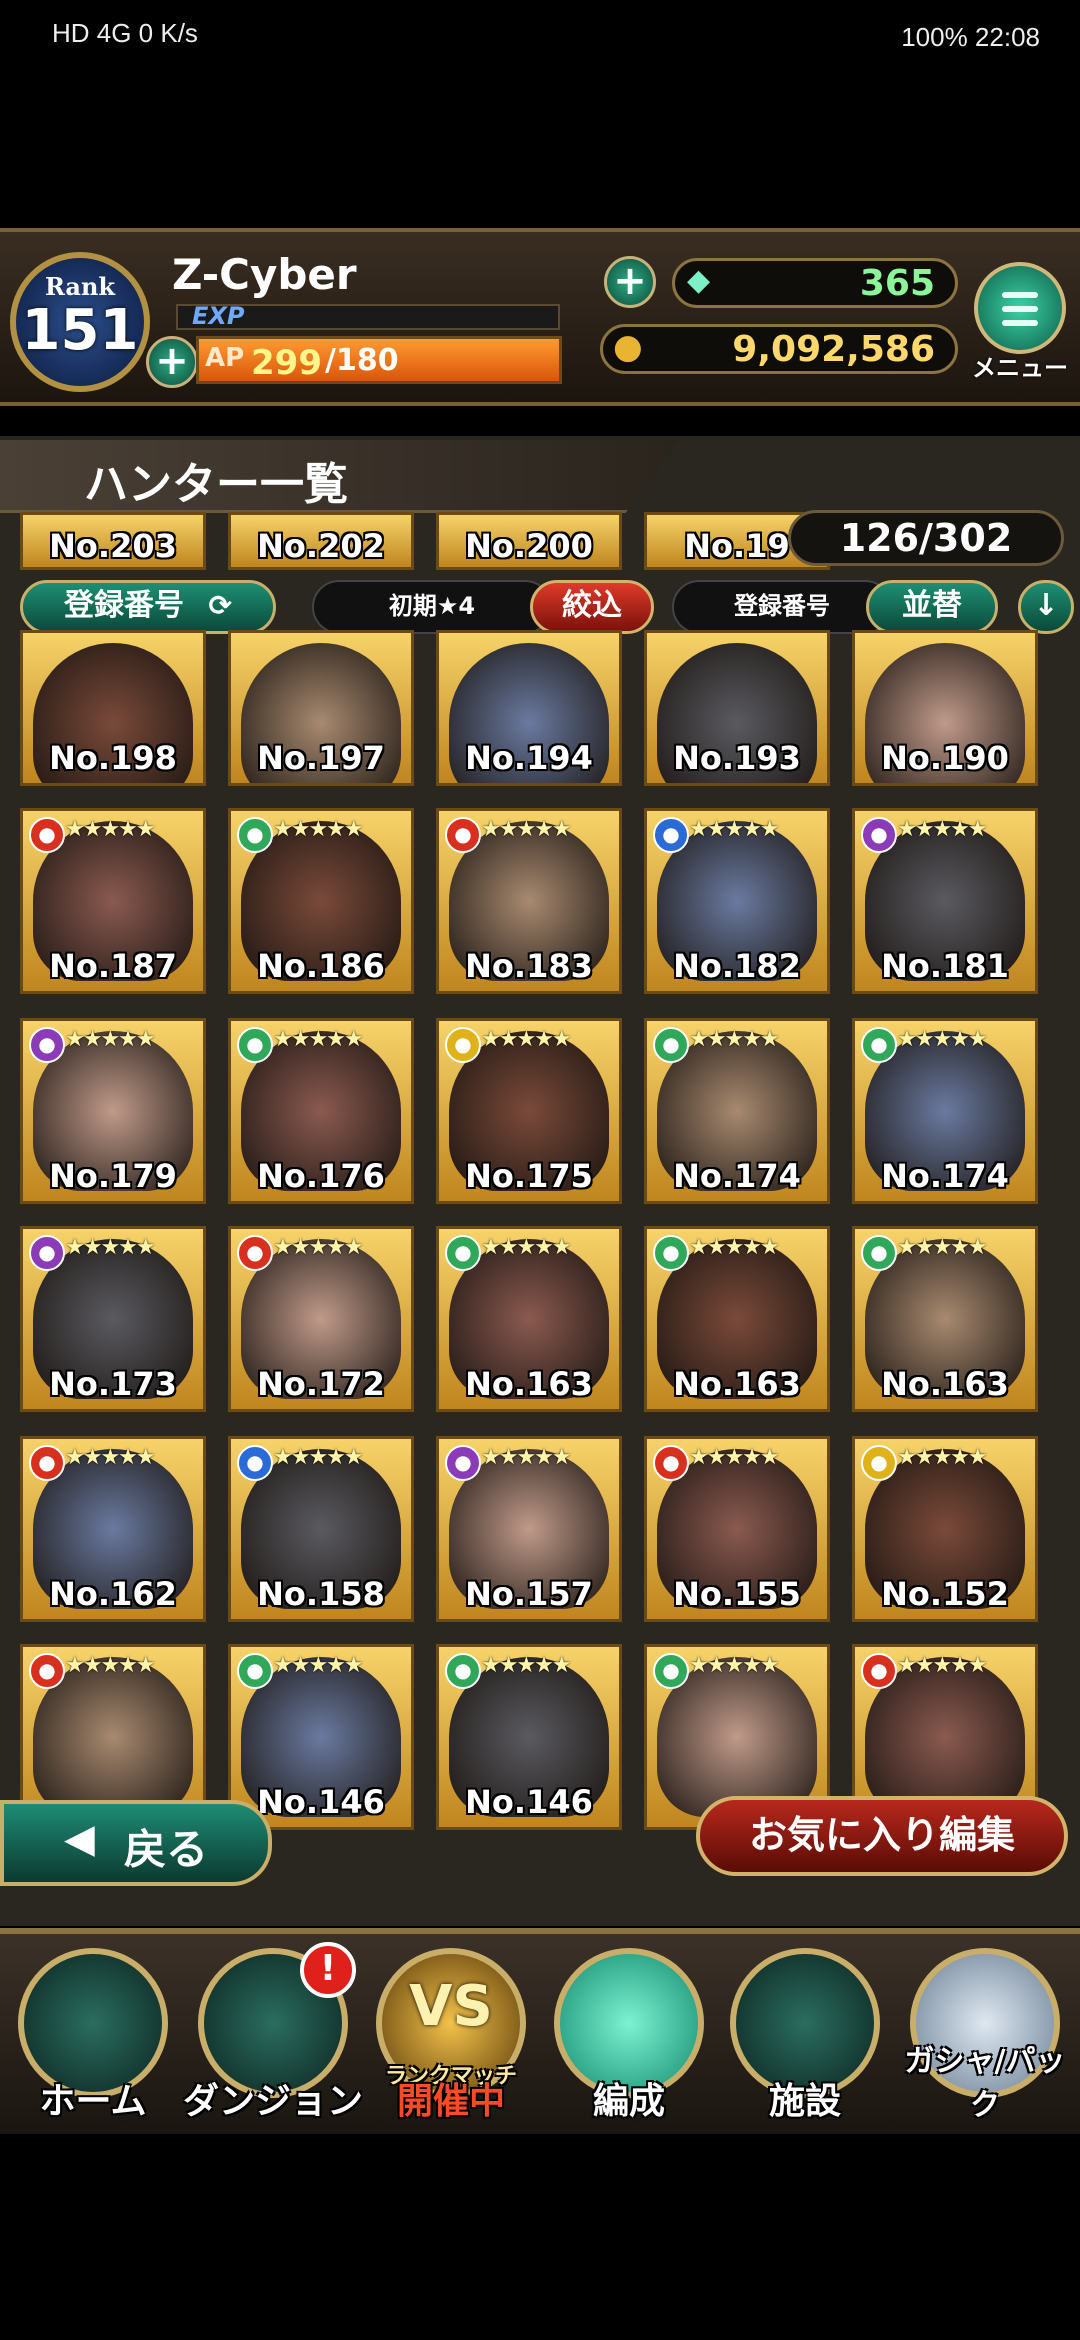 The image size is (1080, 2340). I want to click on hunter-card: ● ★★★★★ No.182, so click(737, 901).